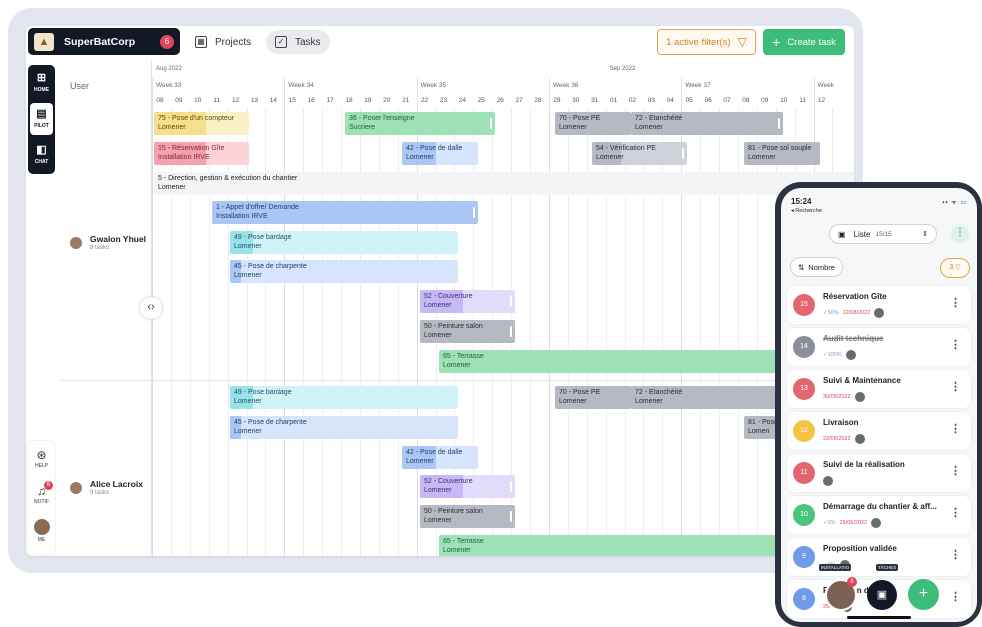 This screenshot has height=627, width=982. Describe the element at coordinates (41, 155) in the screenshot. I see `sidebar-item-chat: ◧ CHAT` at that location.